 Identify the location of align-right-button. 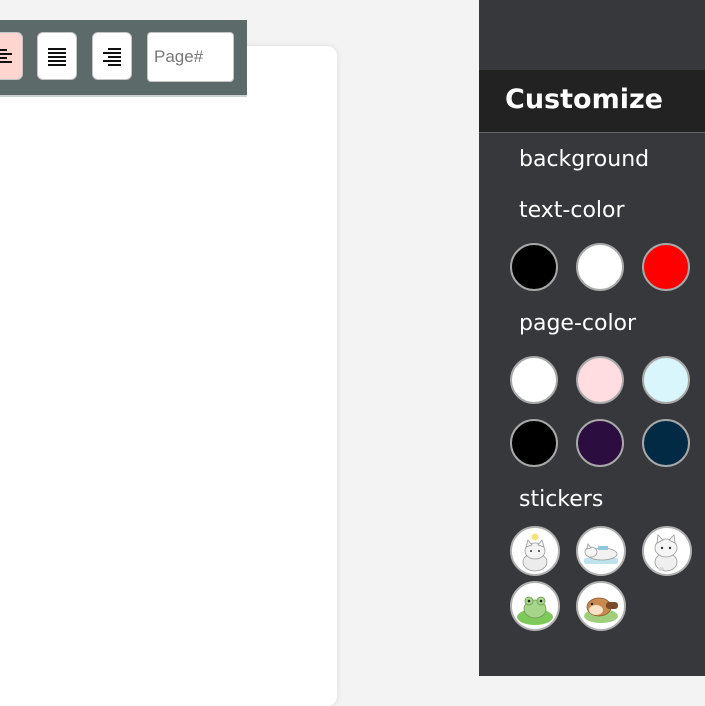
(112, 56).